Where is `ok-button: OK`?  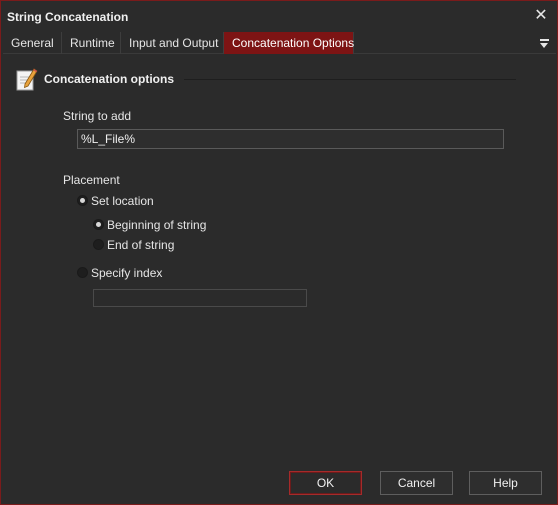
ok-button: OK is located at coordinates (325, 483).